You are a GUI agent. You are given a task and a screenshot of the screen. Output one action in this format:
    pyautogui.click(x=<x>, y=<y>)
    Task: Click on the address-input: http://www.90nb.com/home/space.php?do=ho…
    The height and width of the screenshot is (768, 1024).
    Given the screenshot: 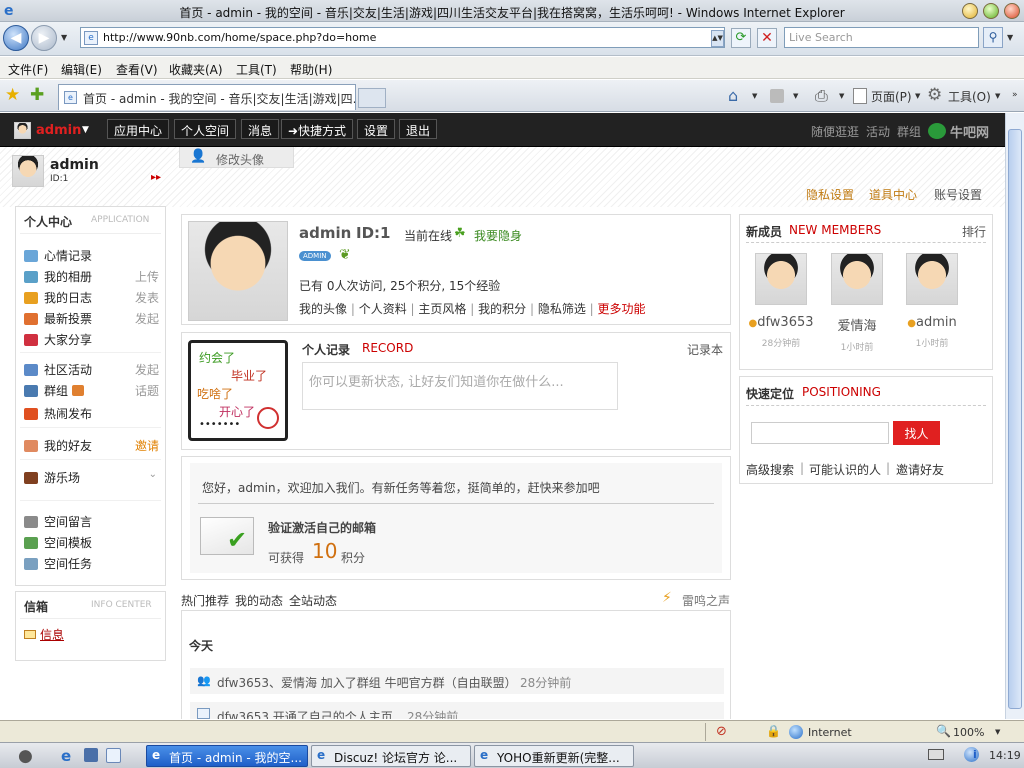 What is the action you would take?
    pyautogui.click(x=402, y=37)
    